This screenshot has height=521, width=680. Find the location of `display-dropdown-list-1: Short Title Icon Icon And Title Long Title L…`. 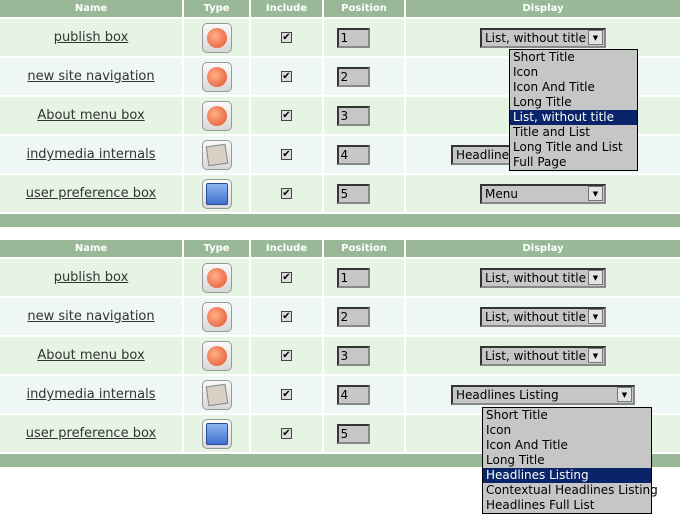

display-dropdown-list-1: Short Title Icon Icon And Title Long Title L… is located at coordinates (573, 110).